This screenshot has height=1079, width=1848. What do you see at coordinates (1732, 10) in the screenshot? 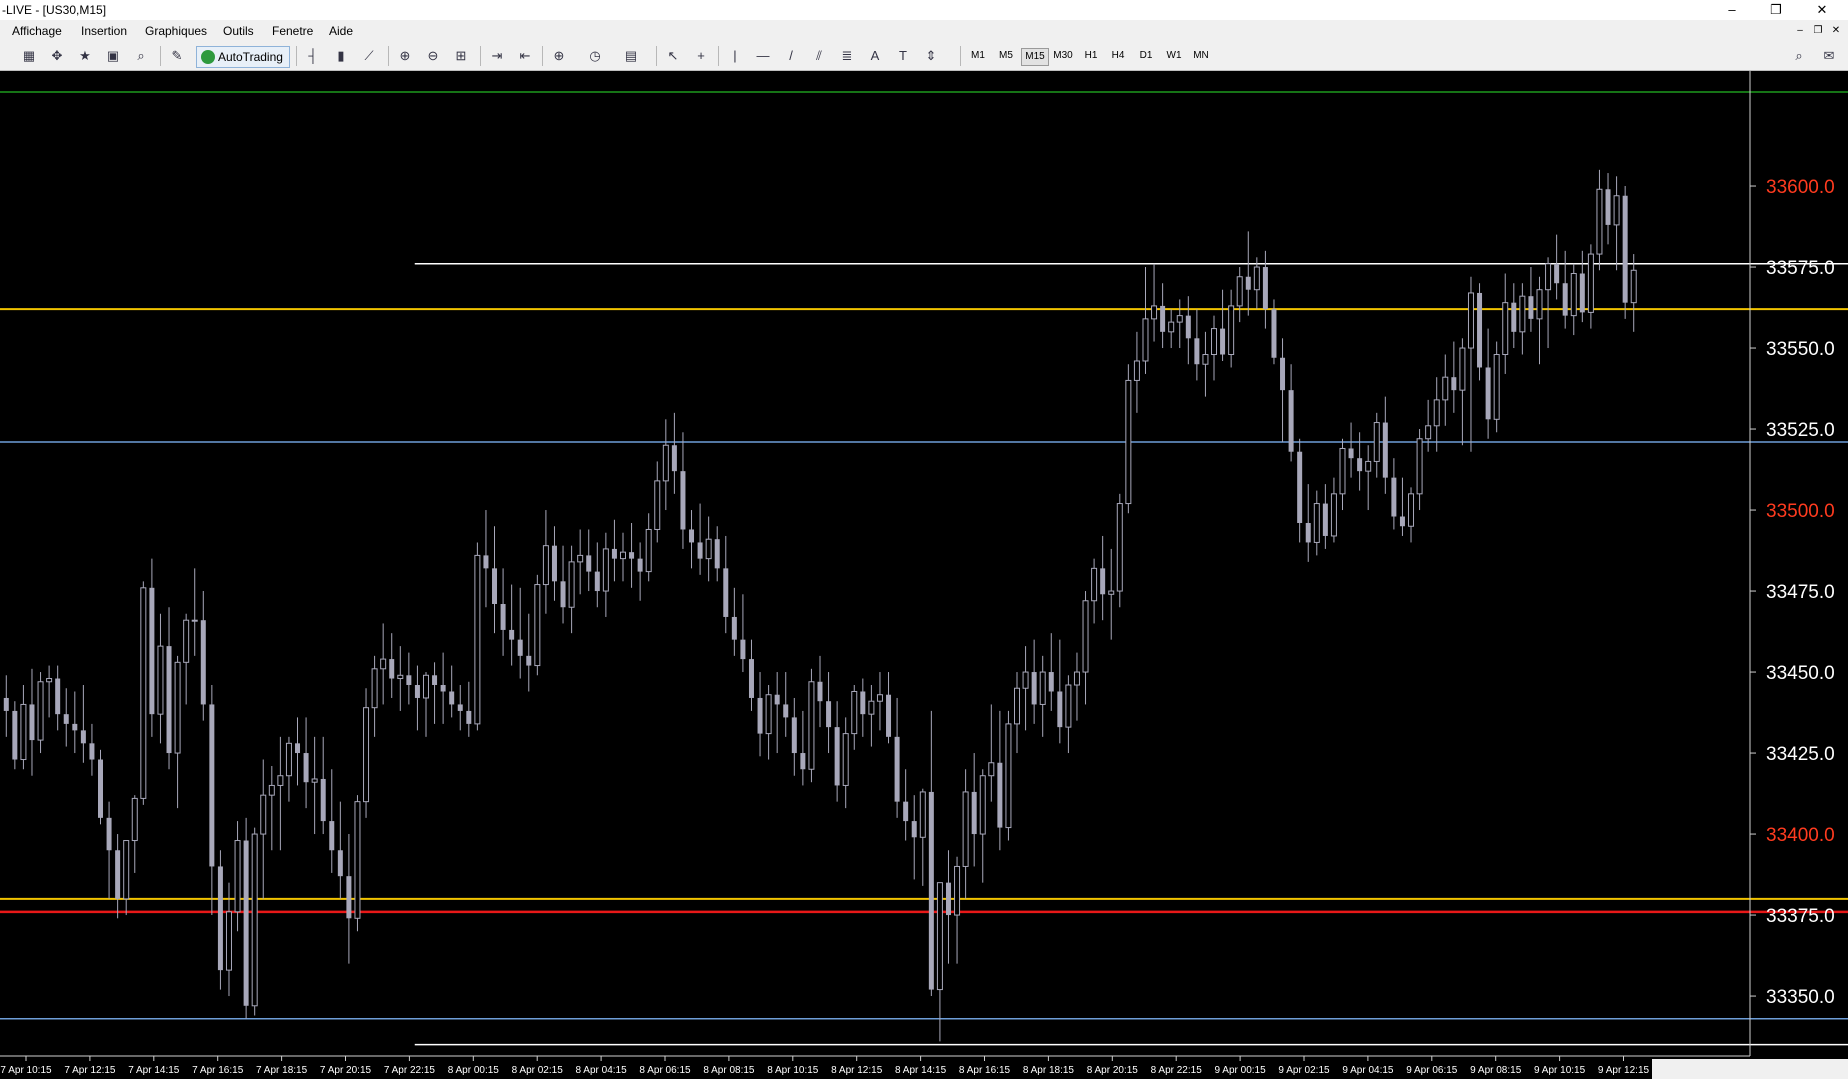
I see `minimize-window-button: –` at bounding box center [1732, 10].